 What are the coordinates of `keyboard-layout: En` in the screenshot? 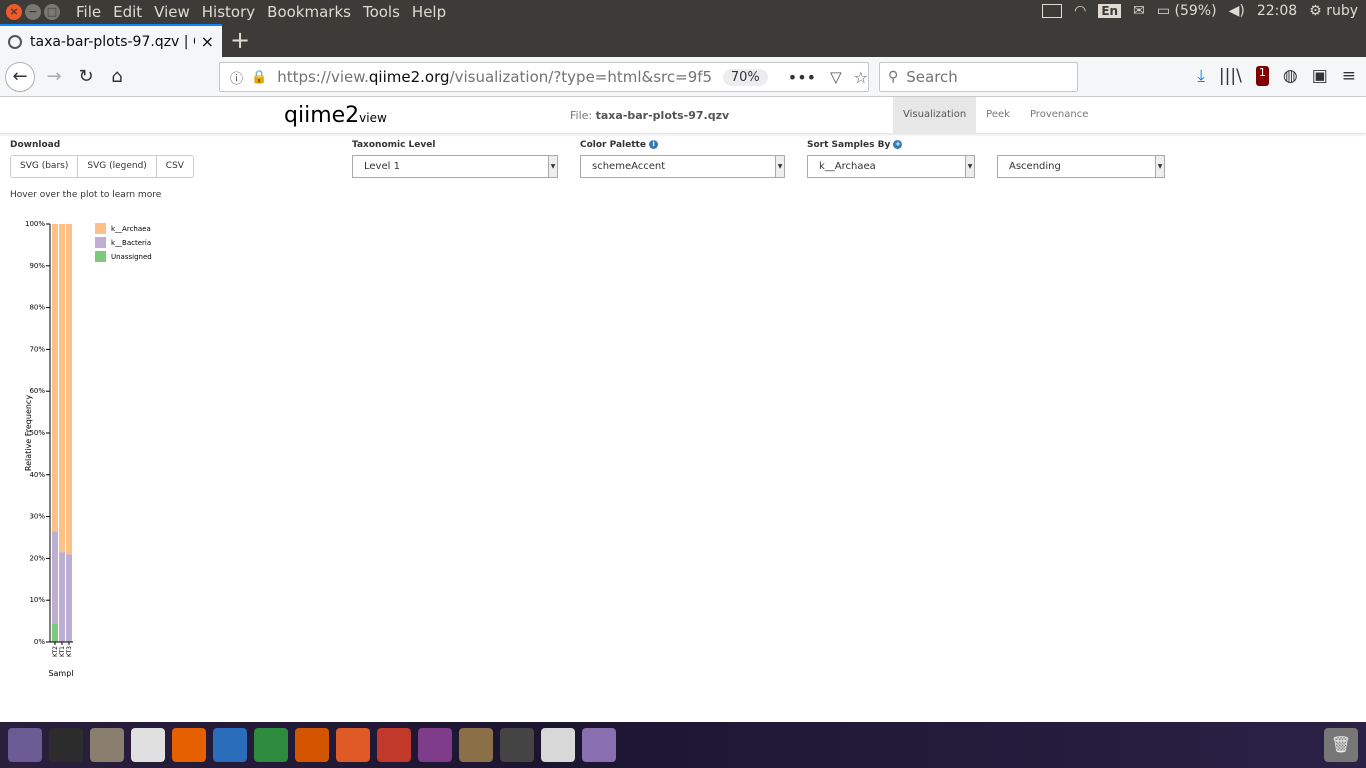 It's located at (1110, 11).